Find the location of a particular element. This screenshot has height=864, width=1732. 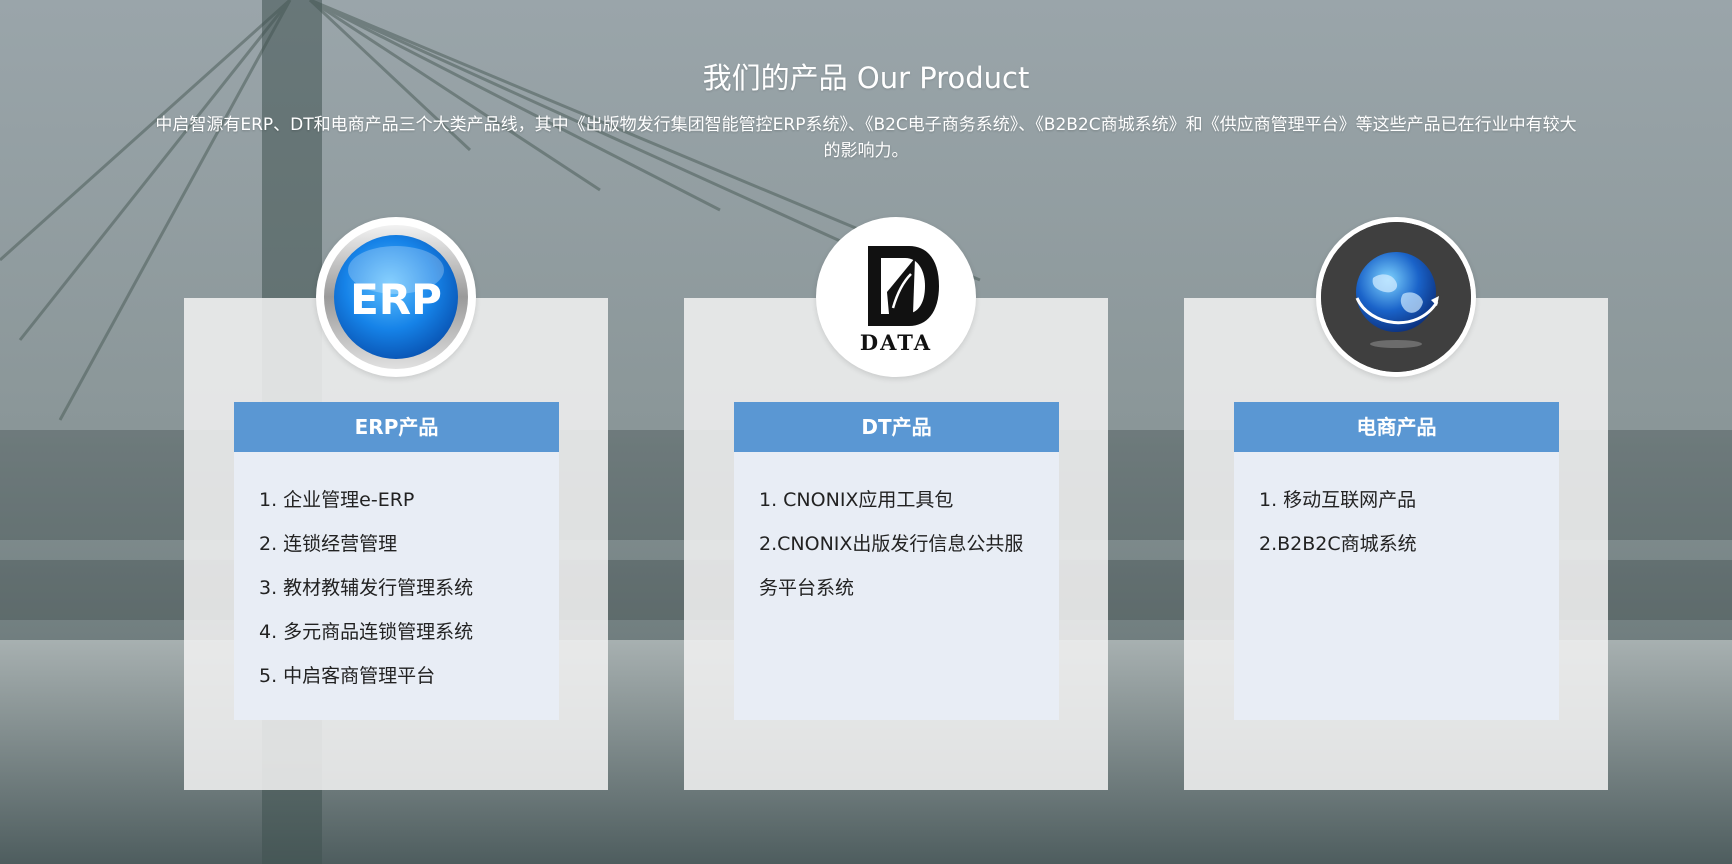

list-item: 3. 教材教辅发行管理系统 is located at coordinates (396, 588).